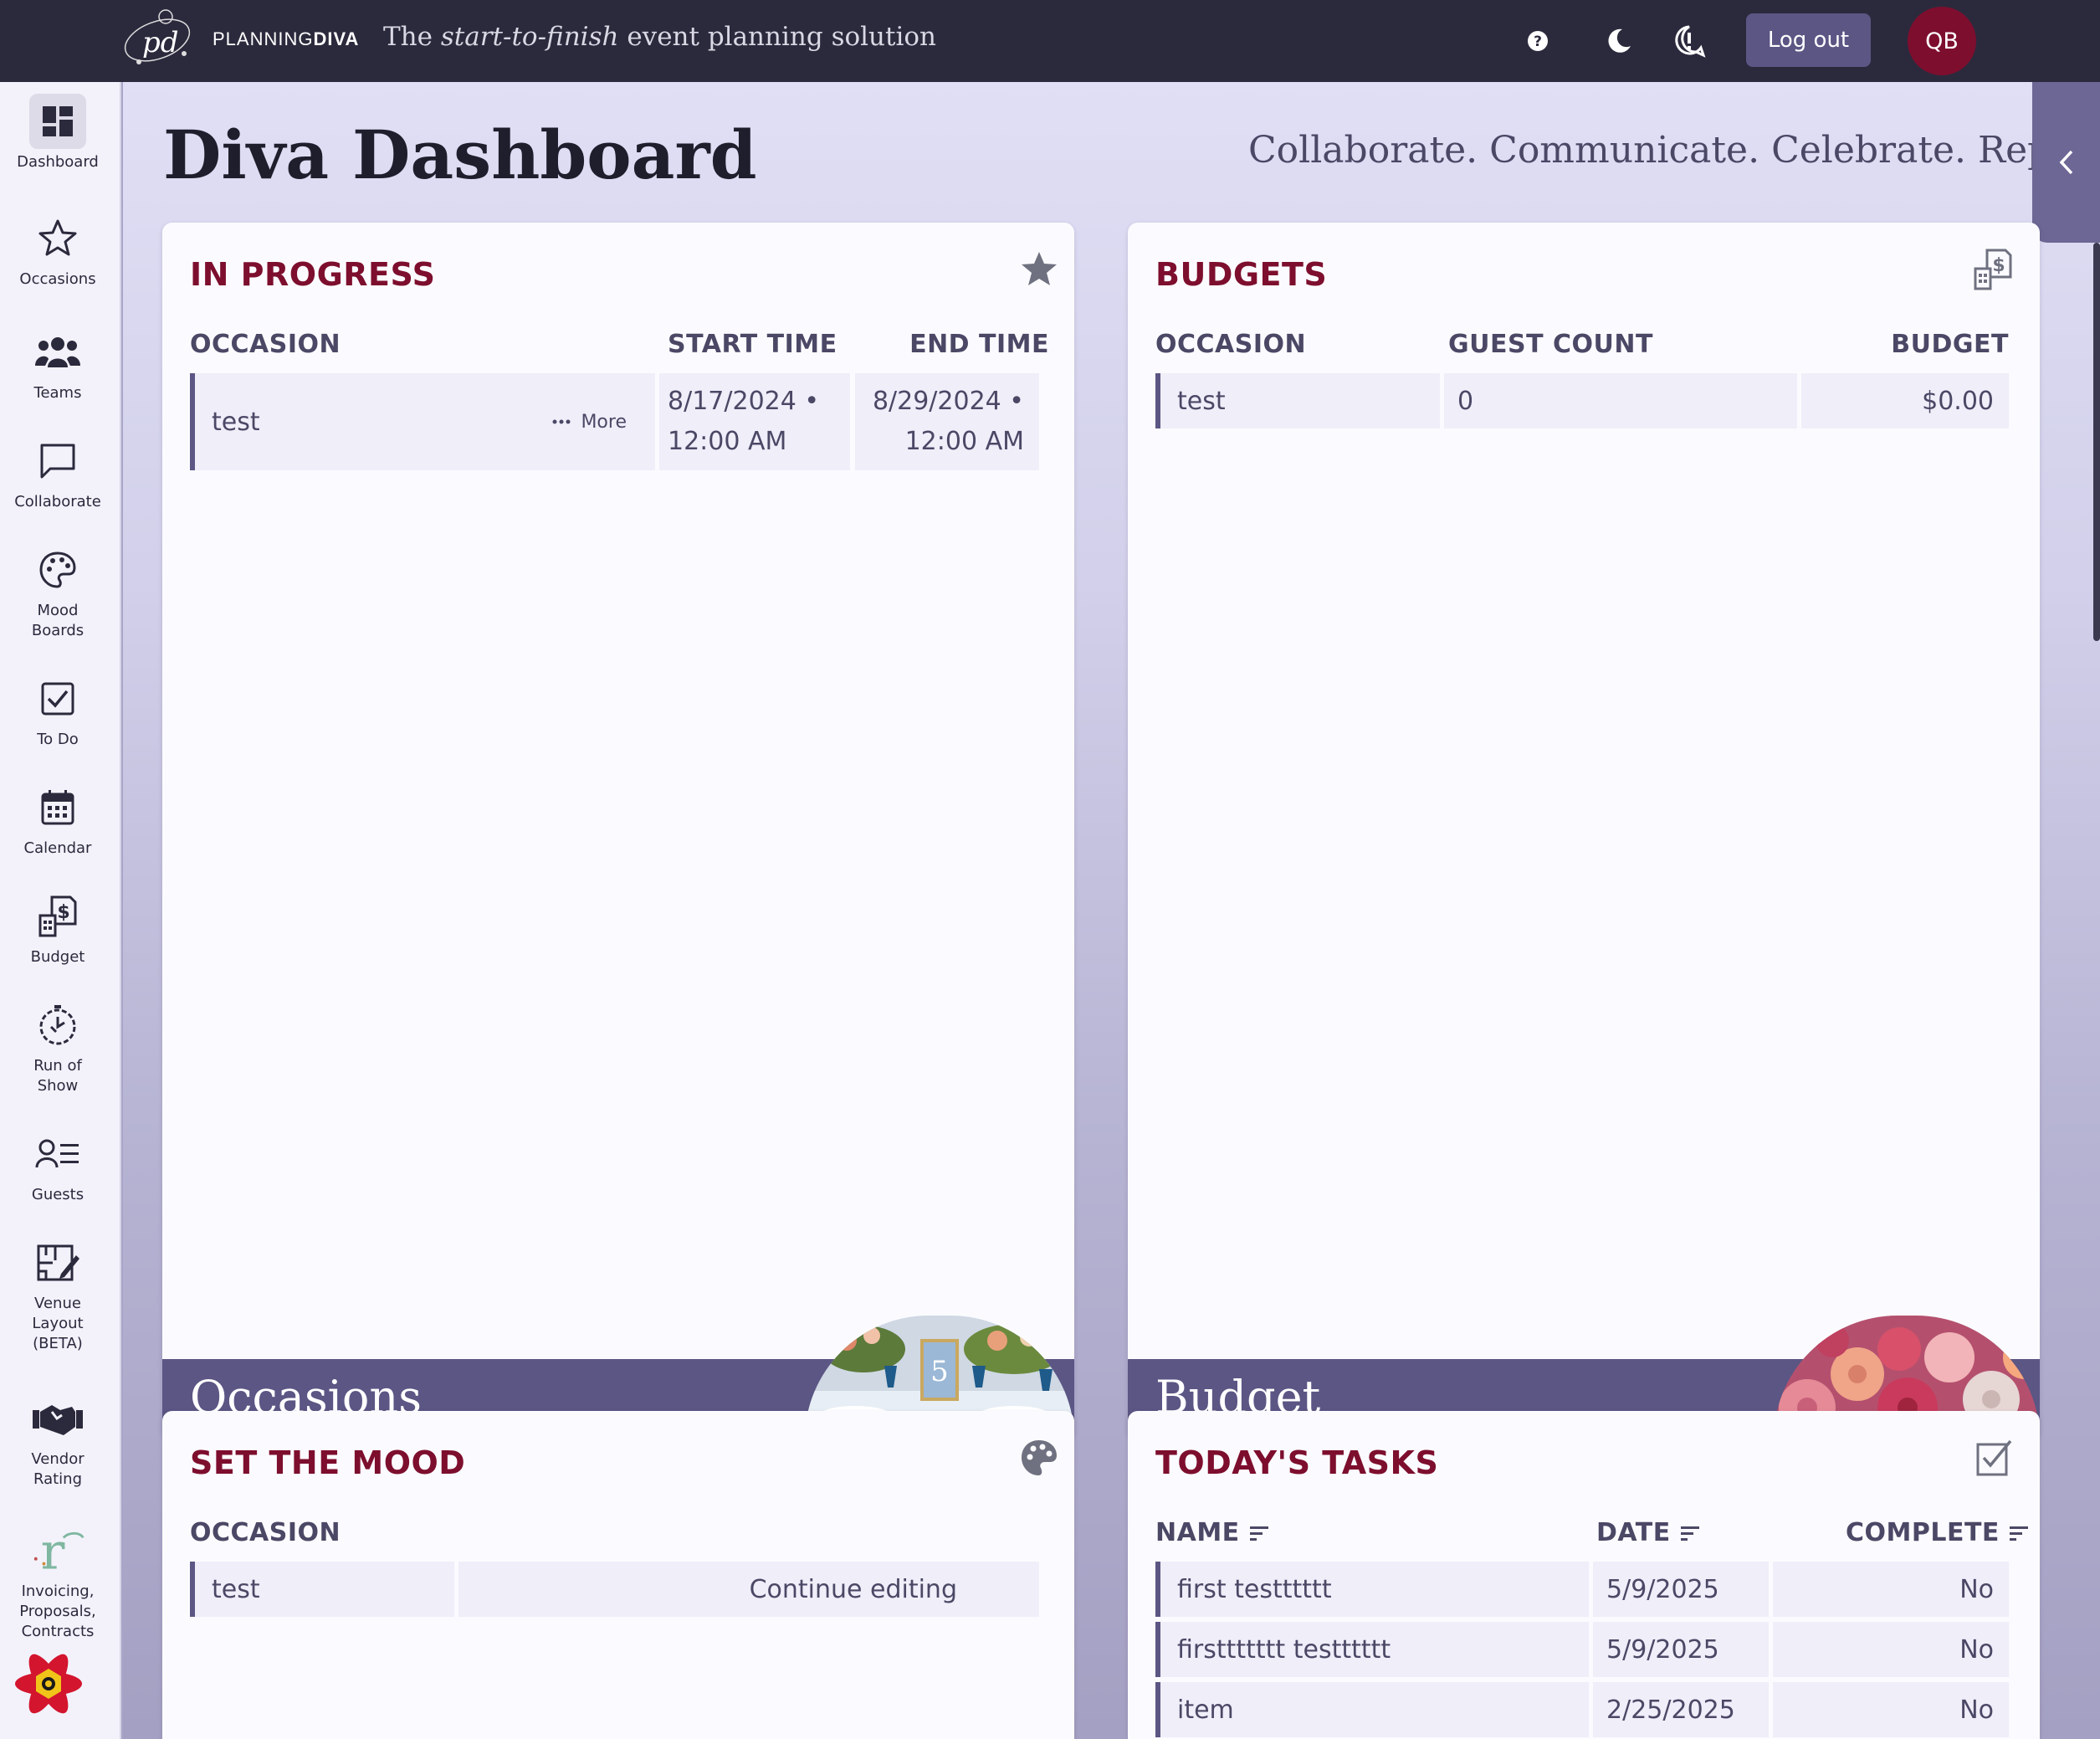  Describe the element at coordinates (589, 423) in the screenshot. I see `more-button: More` at that location.